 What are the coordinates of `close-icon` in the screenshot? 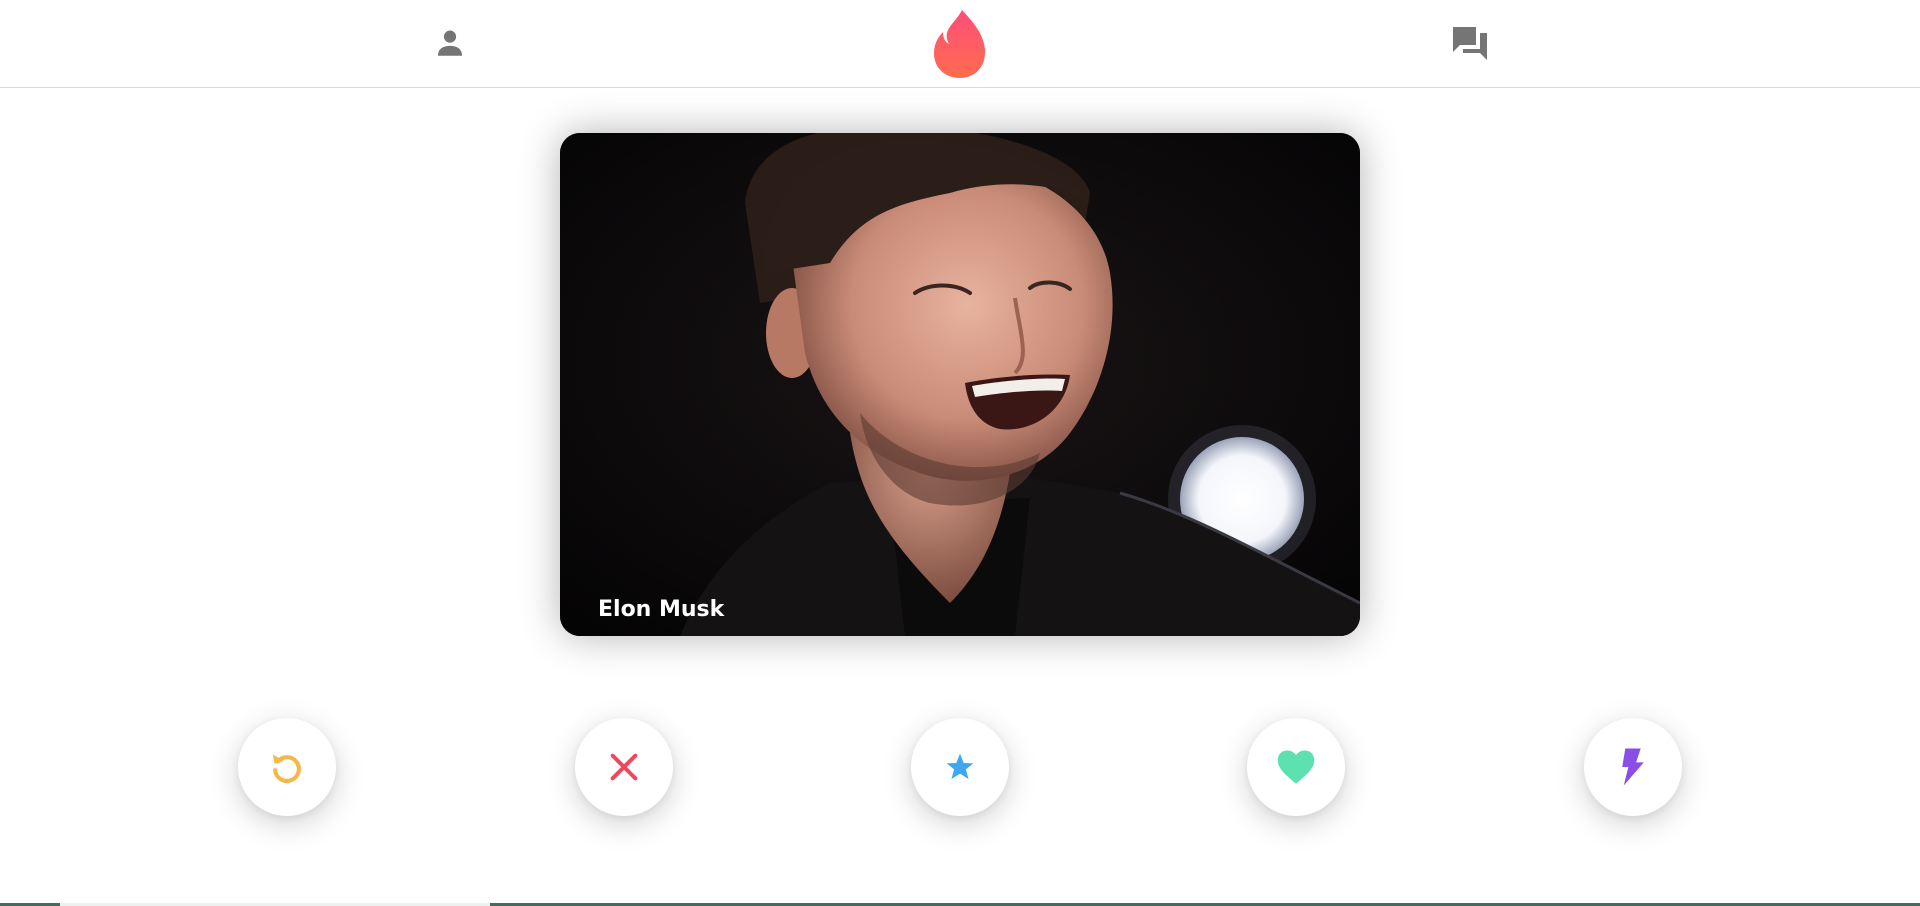 It's located at (624, 767).